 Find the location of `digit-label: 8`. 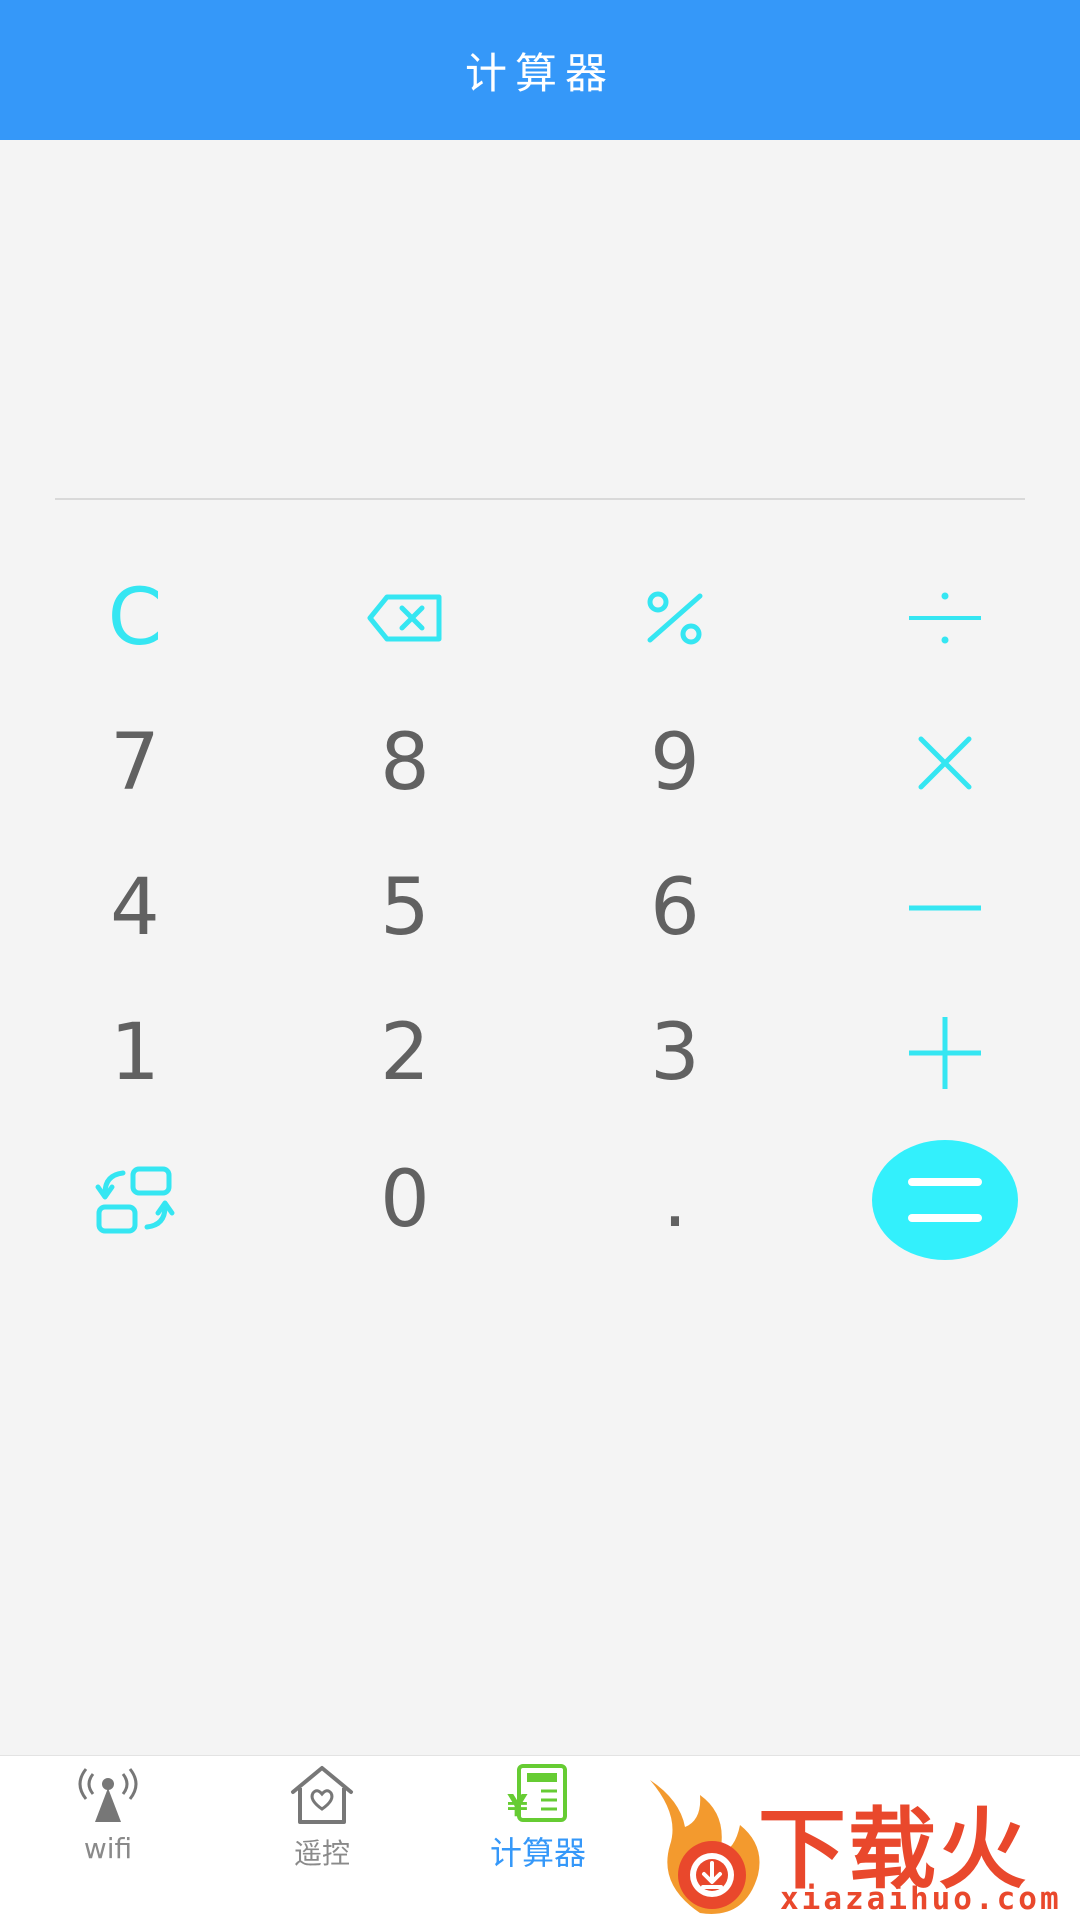

digit-label: 8 is located at coordinates (405, 763).